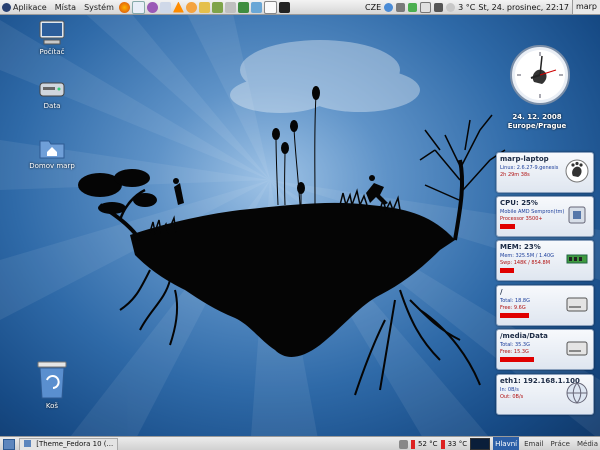 The width and height of the screenshot is (600, 450). I want to click on desktop-icon-label: Domov marp, so click(52, 166).